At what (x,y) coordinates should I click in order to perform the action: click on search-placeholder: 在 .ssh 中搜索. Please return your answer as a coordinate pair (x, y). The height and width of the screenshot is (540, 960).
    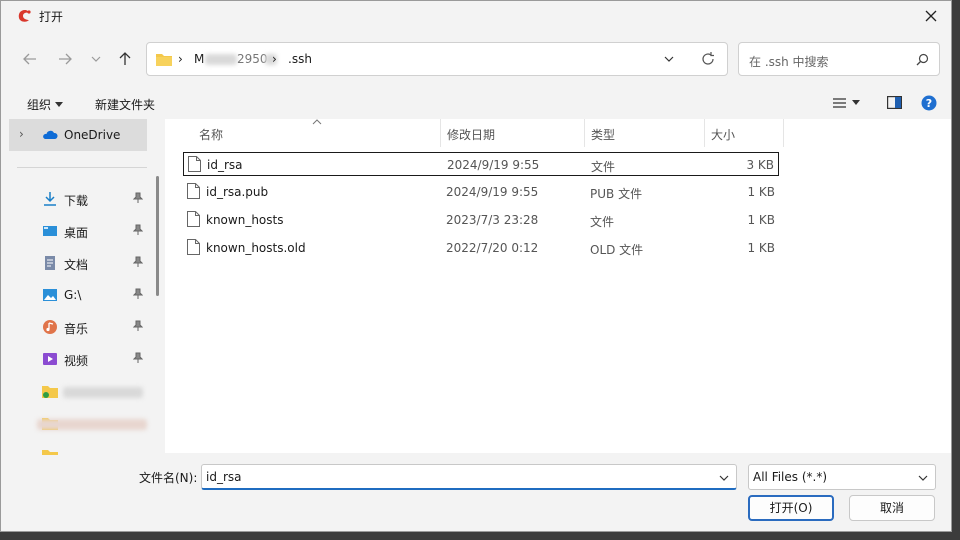
    Looking at the image, I should click on (789, 62).